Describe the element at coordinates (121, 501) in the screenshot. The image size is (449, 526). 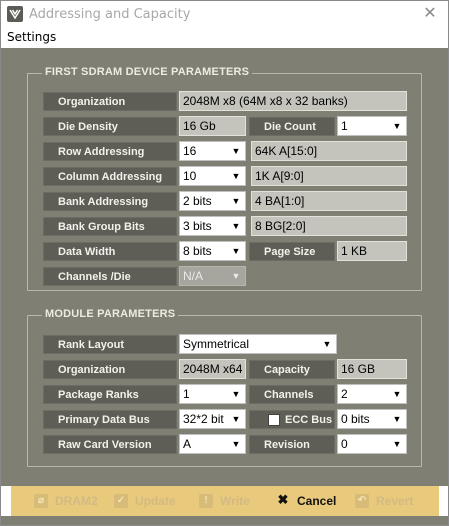
I see `checkmark-icon: ✓` at that location.